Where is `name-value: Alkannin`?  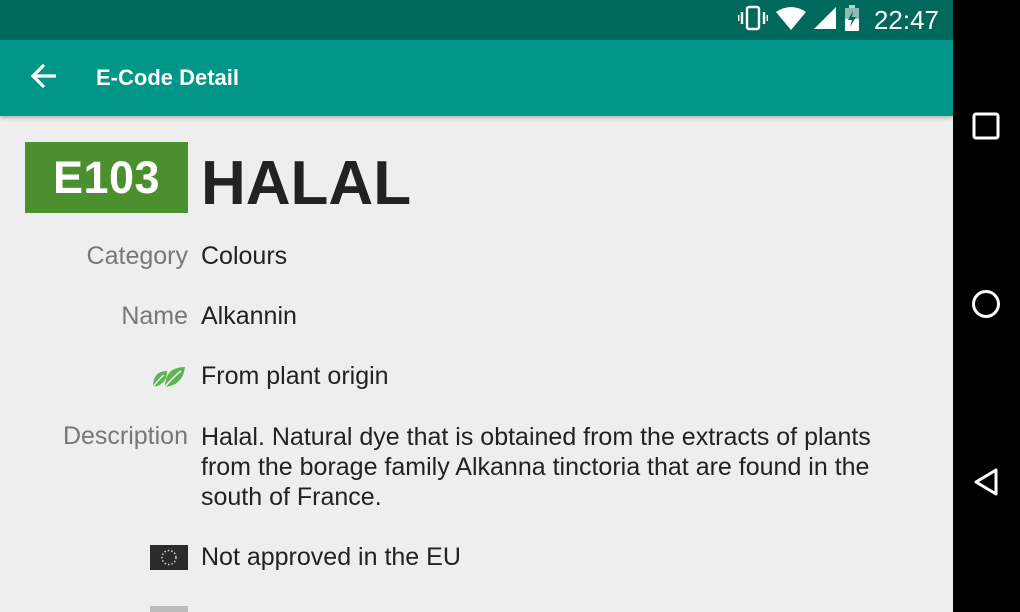 name-value: Alkannin is located at coordinates (249, 316).